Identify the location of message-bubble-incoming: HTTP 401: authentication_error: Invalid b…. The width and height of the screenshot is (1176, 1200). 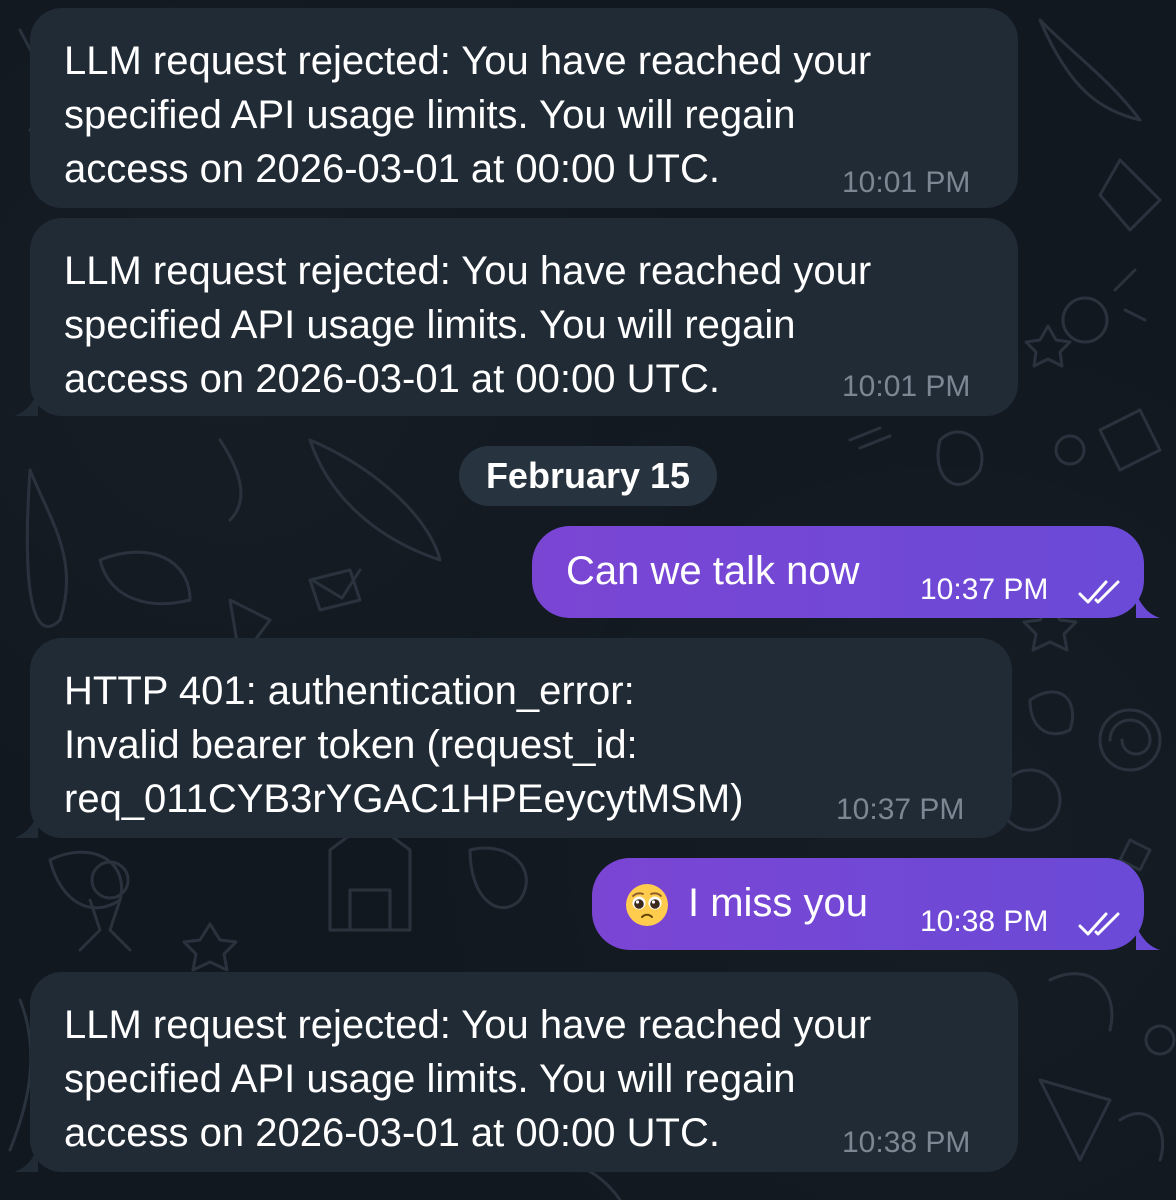
(521, 738).